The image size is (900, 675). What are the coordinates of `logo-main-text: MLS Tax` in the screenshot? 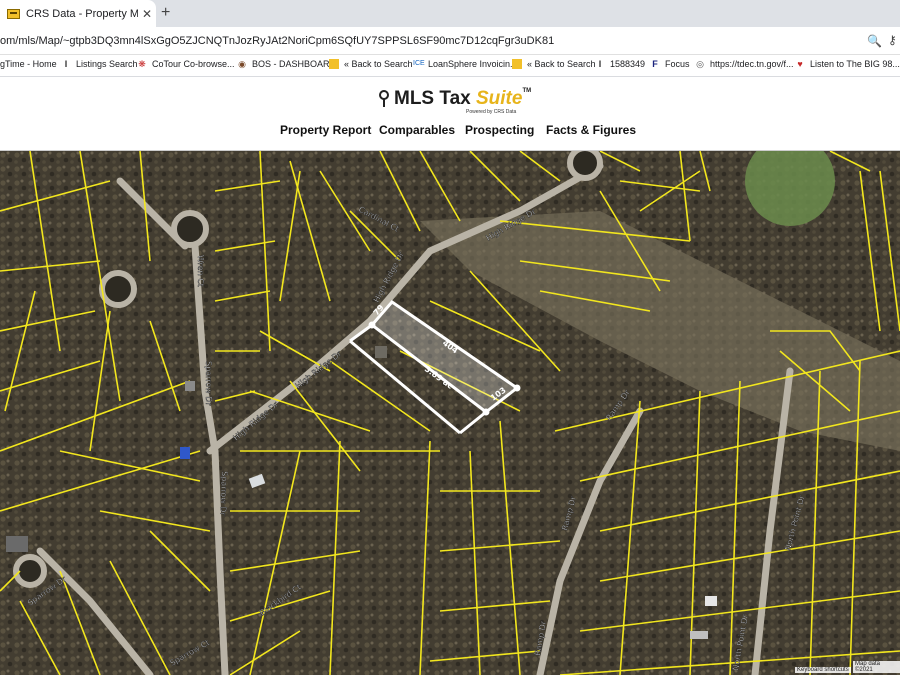 It's located at (435, 98).